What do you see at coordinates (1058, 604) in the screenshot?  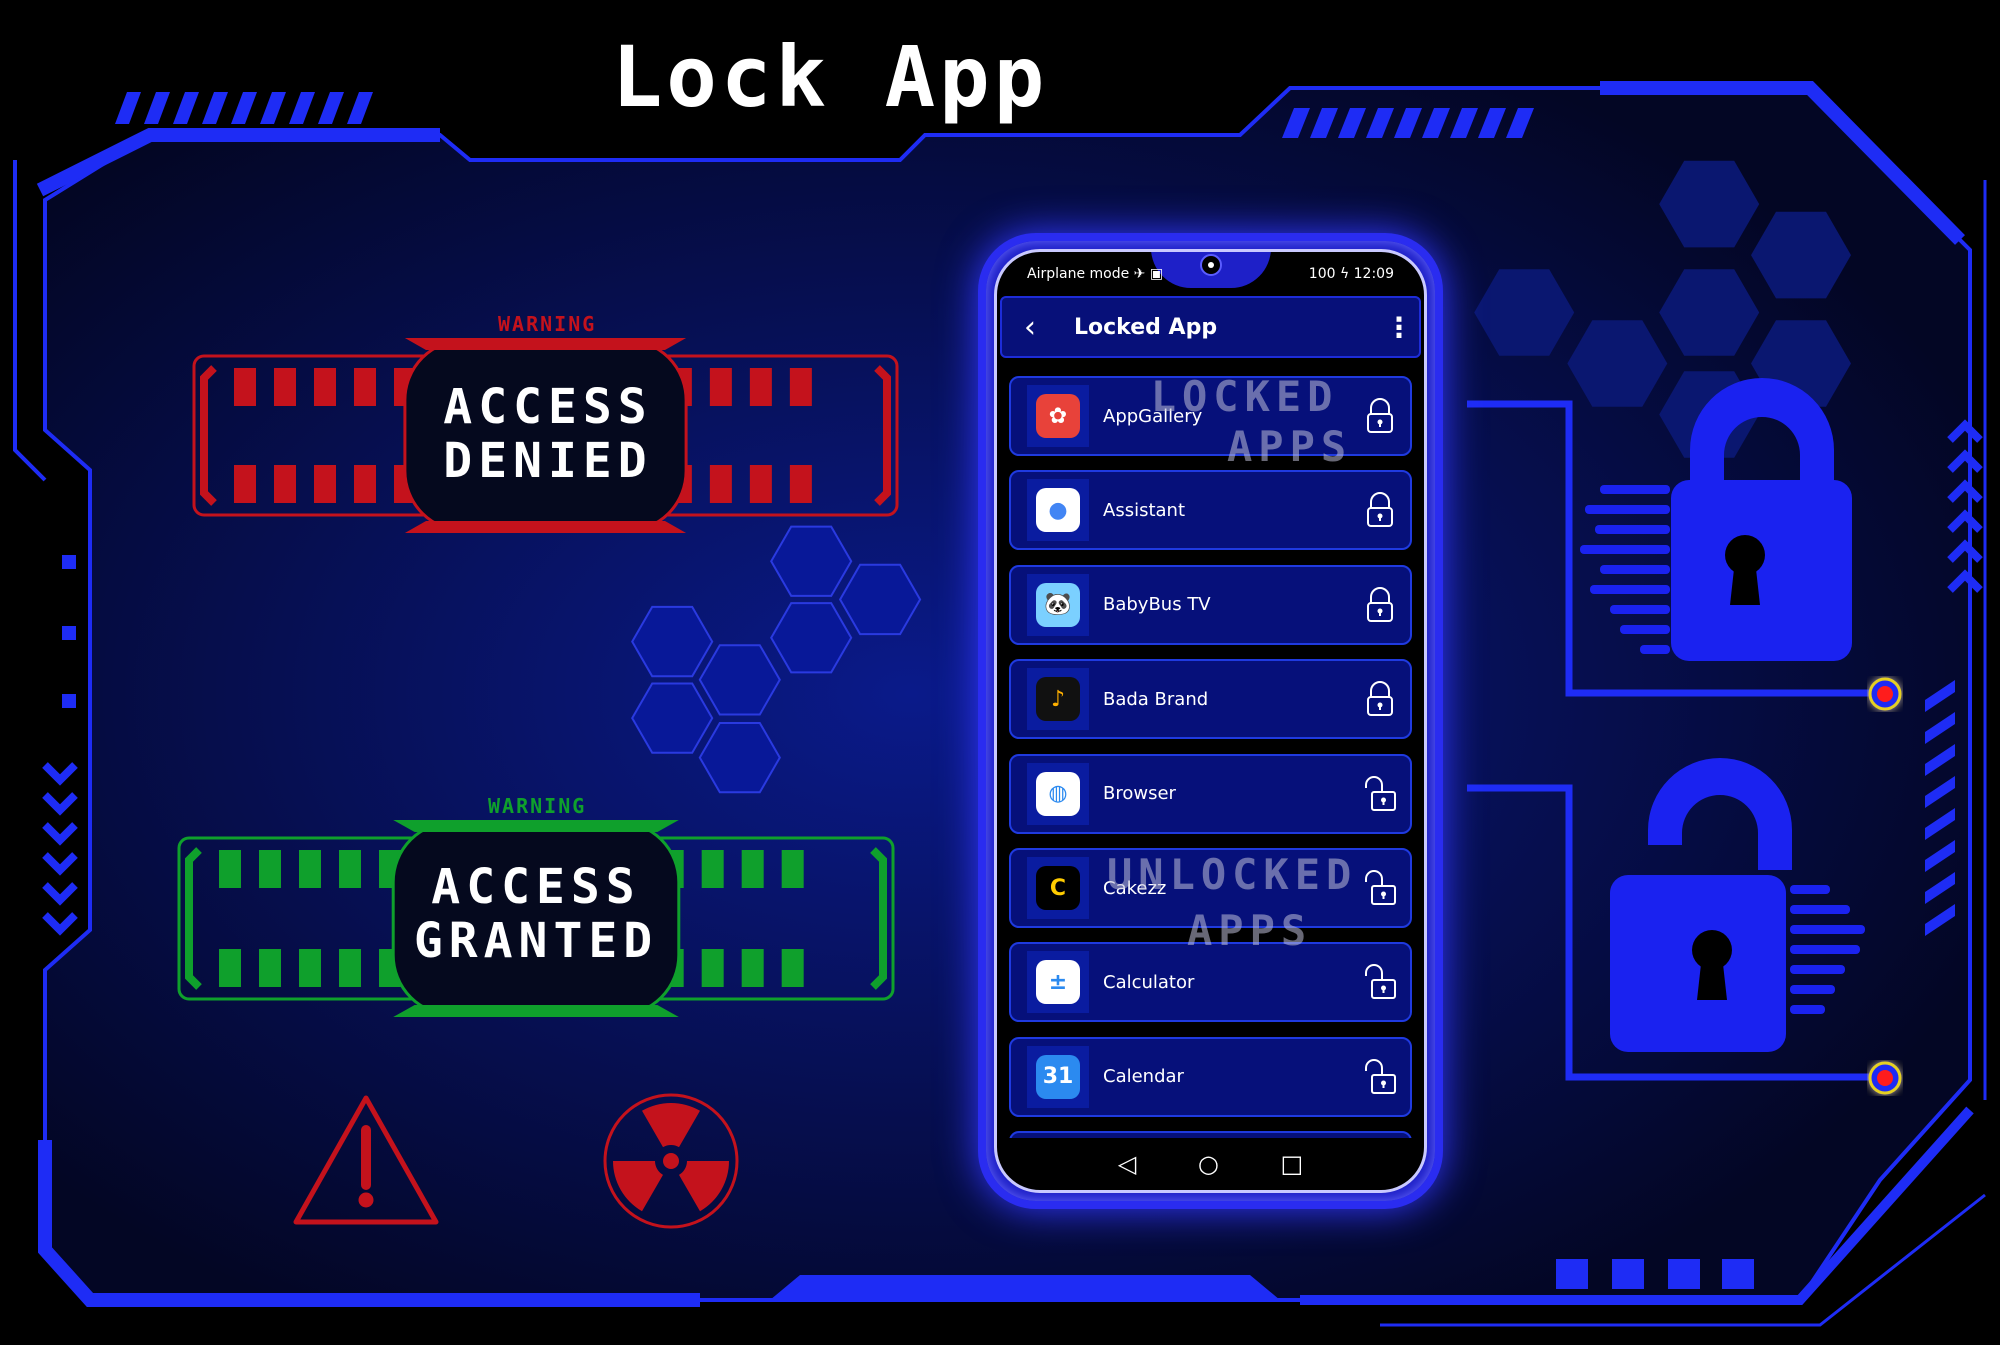 I see `app-icon: 🐼` at bounding box center [1058, 604].